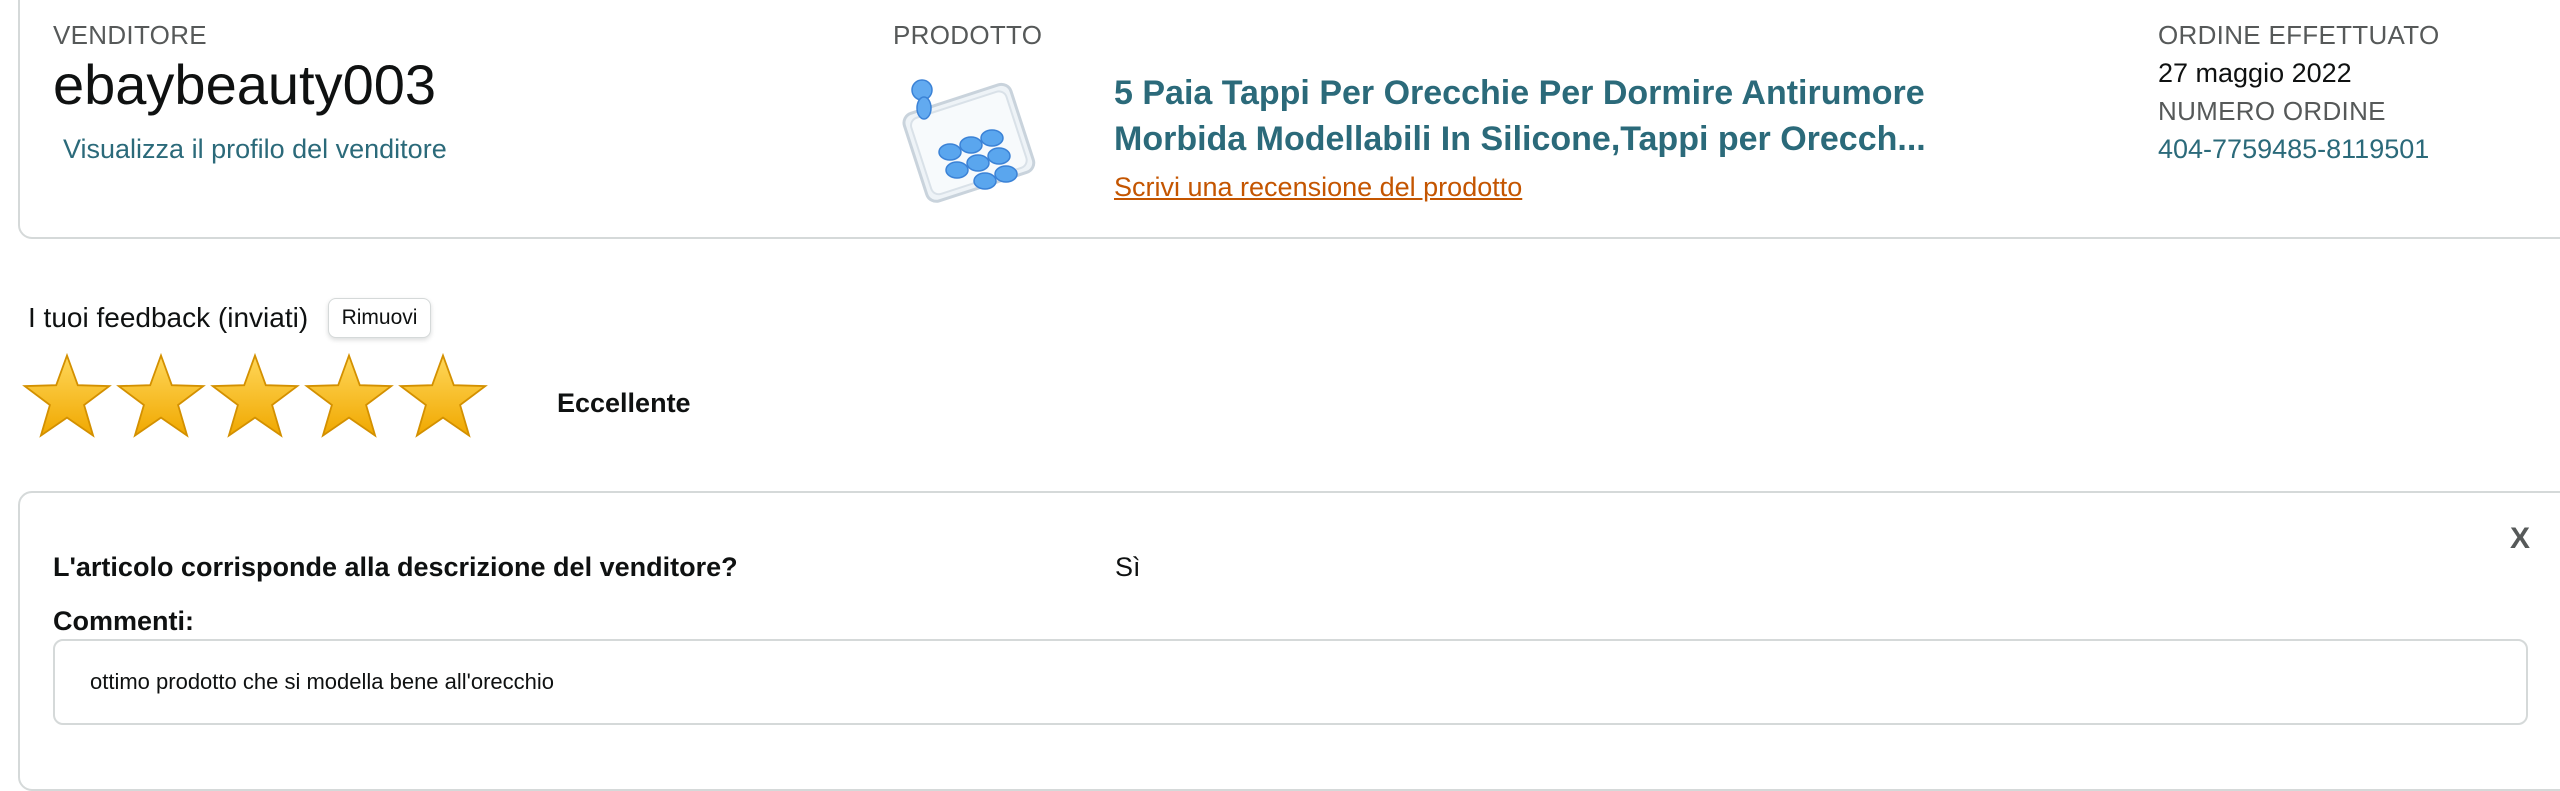  What do you see at coordinates (255, 149) in the screenshot?
I see `seller-profile-link: Visualizza il profilo del venditore` at bounding box center [255, 149].